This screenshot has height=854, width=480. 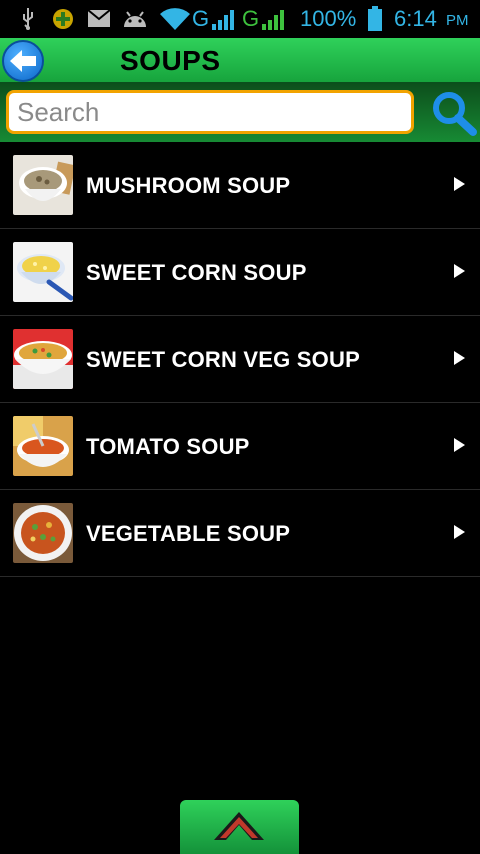 What do you see at coordinates (375, 18) in the screenshot?
I see `battery-icon` at bounding box center [375, 18].